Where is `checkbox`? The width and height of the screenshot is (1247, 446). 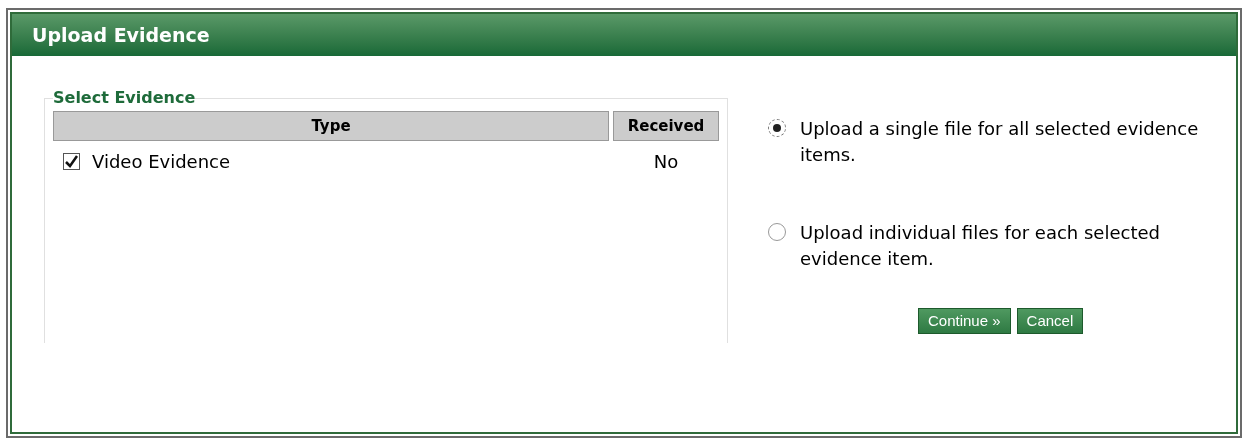 checkbox is located at coordinates (71, 161).